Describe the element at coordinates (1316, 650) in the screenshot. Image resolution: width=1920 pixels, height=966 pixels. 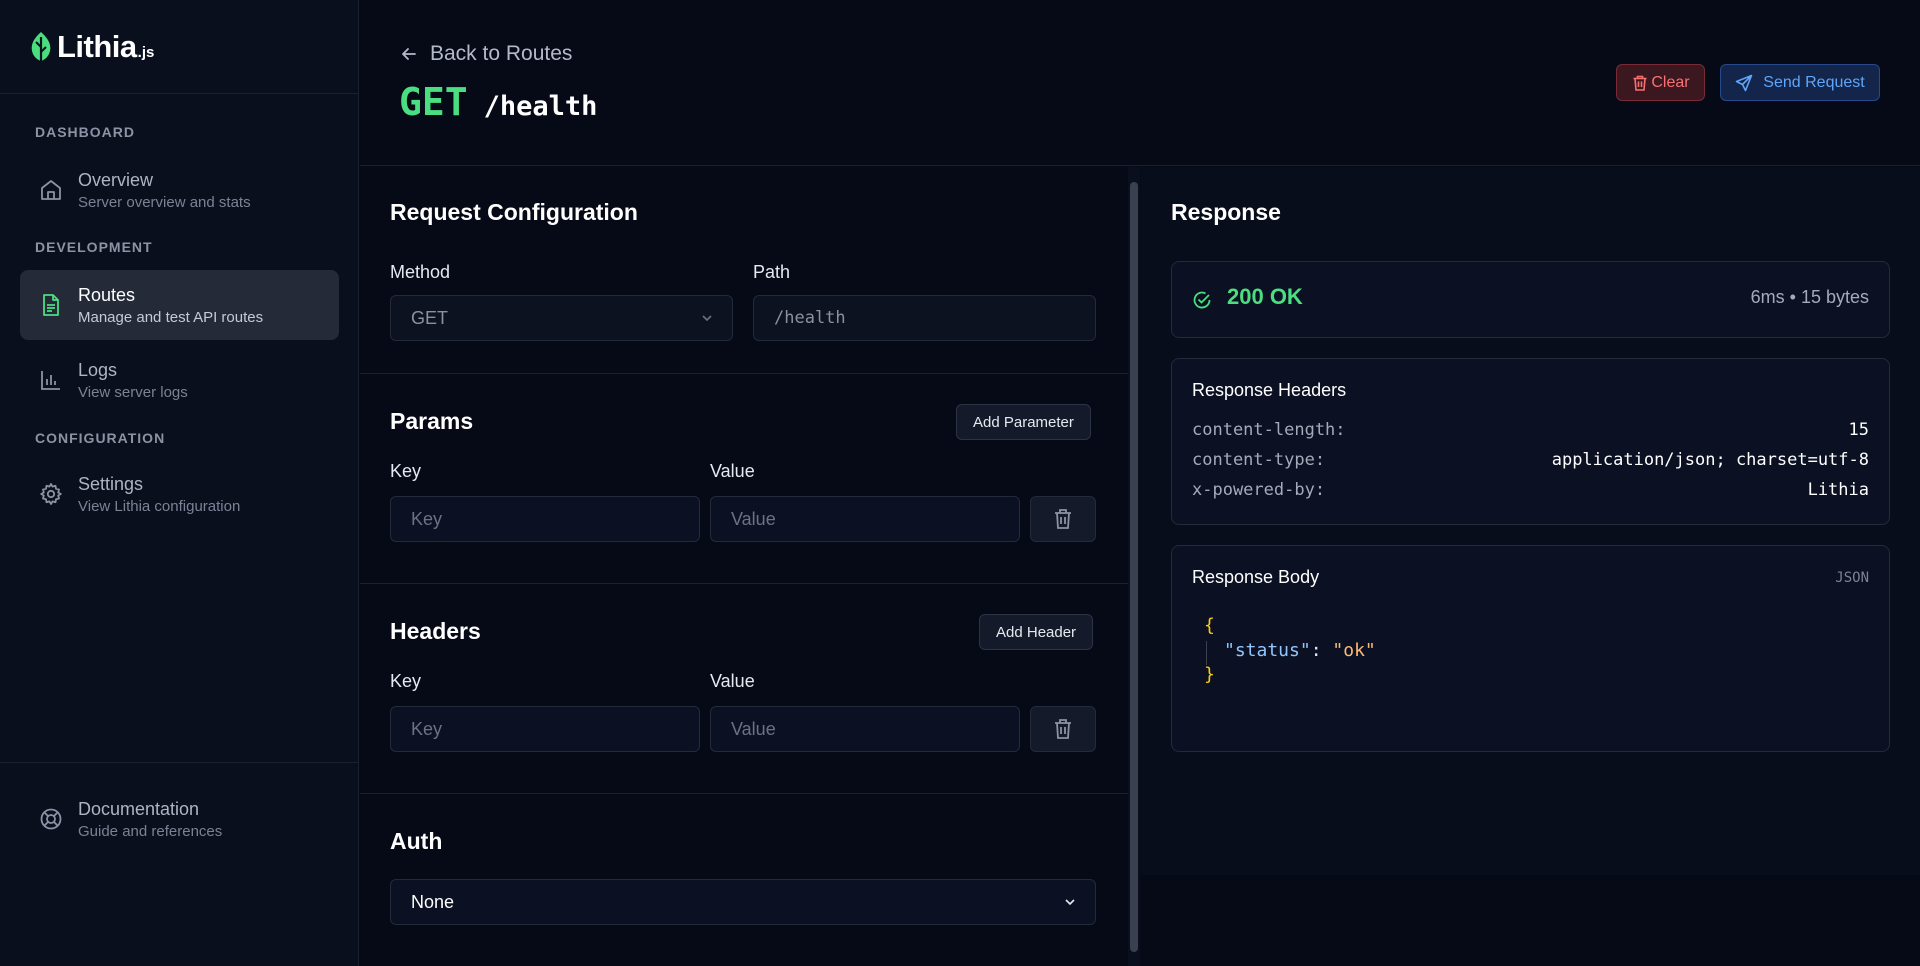
I see `json-colon: :` at that location.